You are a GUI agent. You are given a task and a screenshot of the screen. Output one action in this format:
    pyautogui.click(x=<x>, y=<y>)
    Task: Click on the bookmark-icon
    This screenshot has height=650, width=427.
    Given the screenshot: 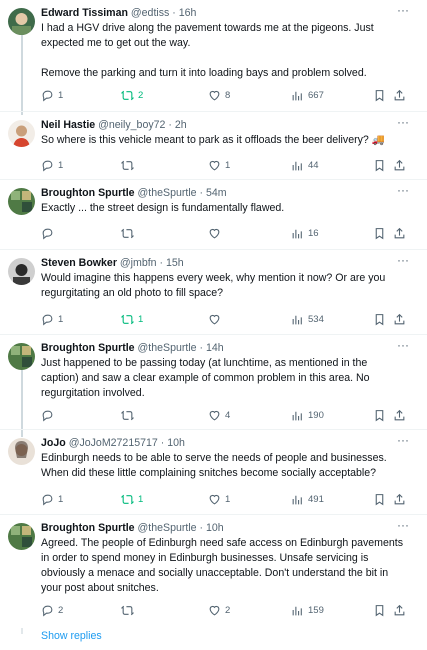 What is the action you would take?
    pyautogui.click(x=379, y=165)
    